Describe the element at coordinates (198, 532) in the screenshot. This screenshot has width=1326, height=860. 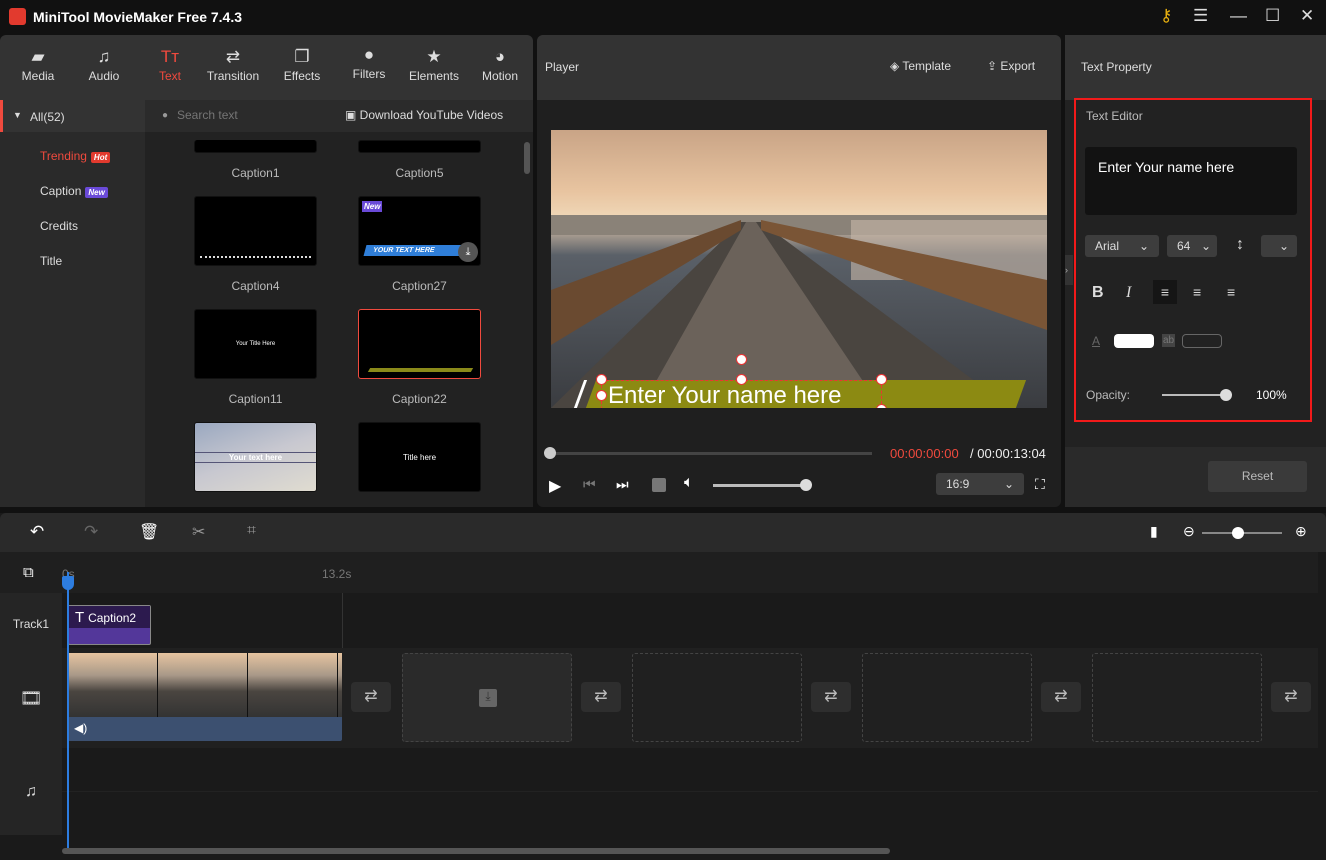
I see `scissors-icon: ✂` at that location.